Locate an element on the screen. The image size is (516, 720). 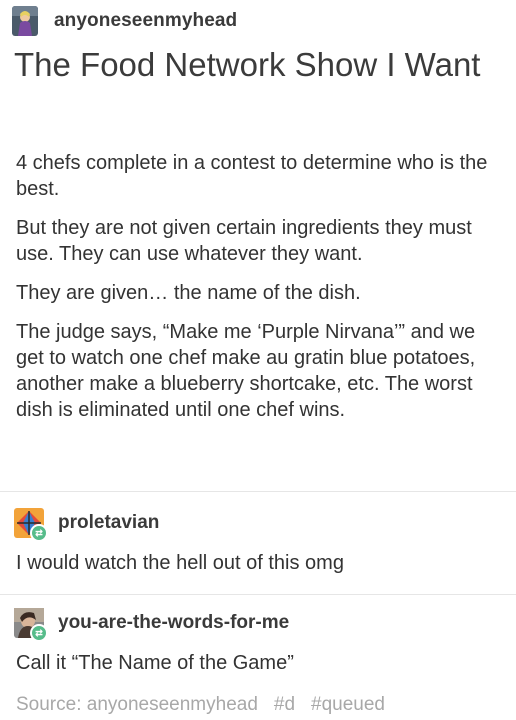
reblog-text: Call it “The Name of the Game” is located at coordinates (155, 663).